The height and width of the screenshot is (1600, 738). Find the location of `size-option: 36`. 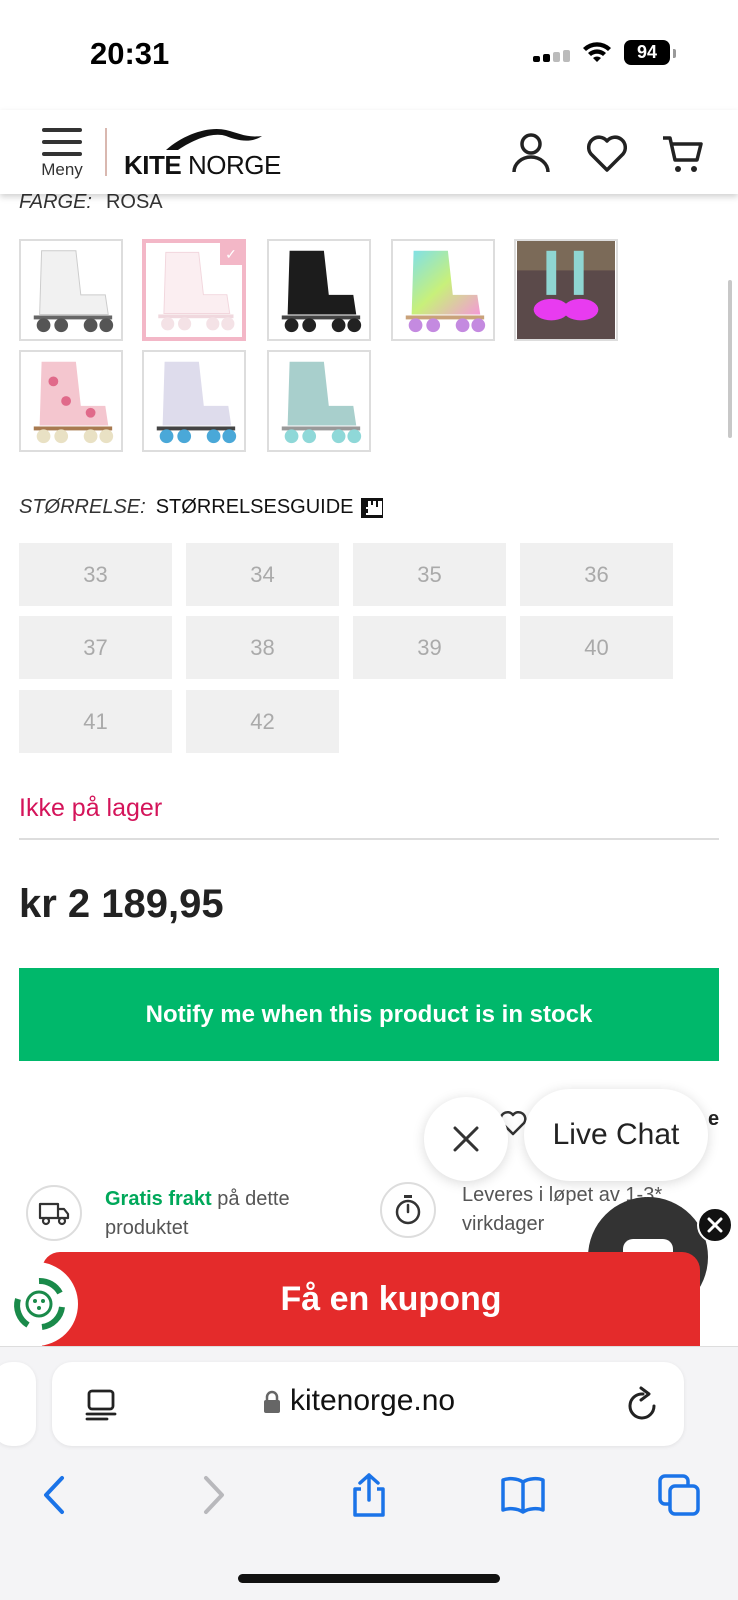

size-option: 36 is located at coordinates (596, 574).